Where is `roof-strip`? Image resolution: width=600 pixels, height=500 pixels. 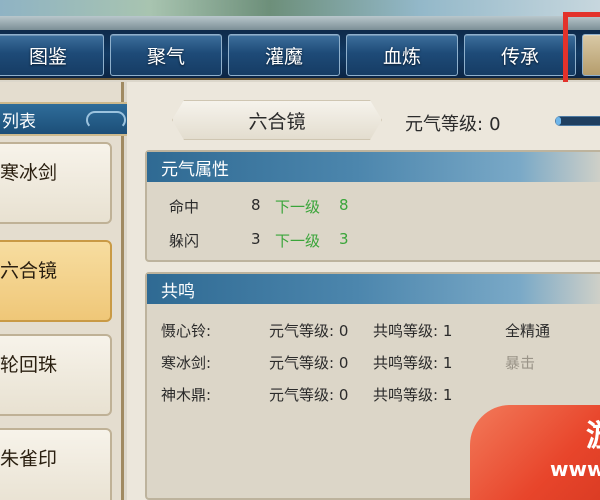 roof-strip is located at coordinates (300, 23).